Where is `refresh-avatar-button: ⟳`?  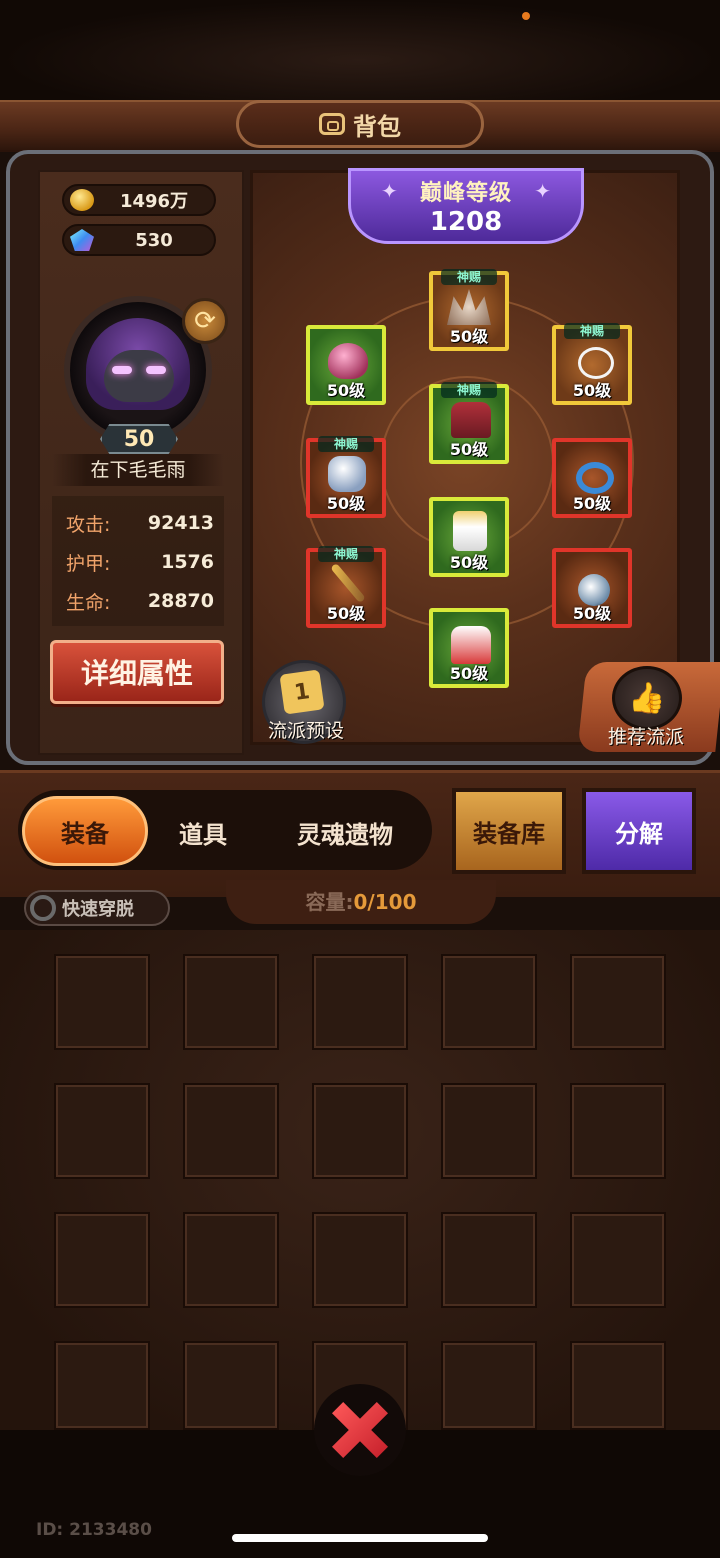 refresh-avatar-button: ⟳ is located at coordinates (205, 321).